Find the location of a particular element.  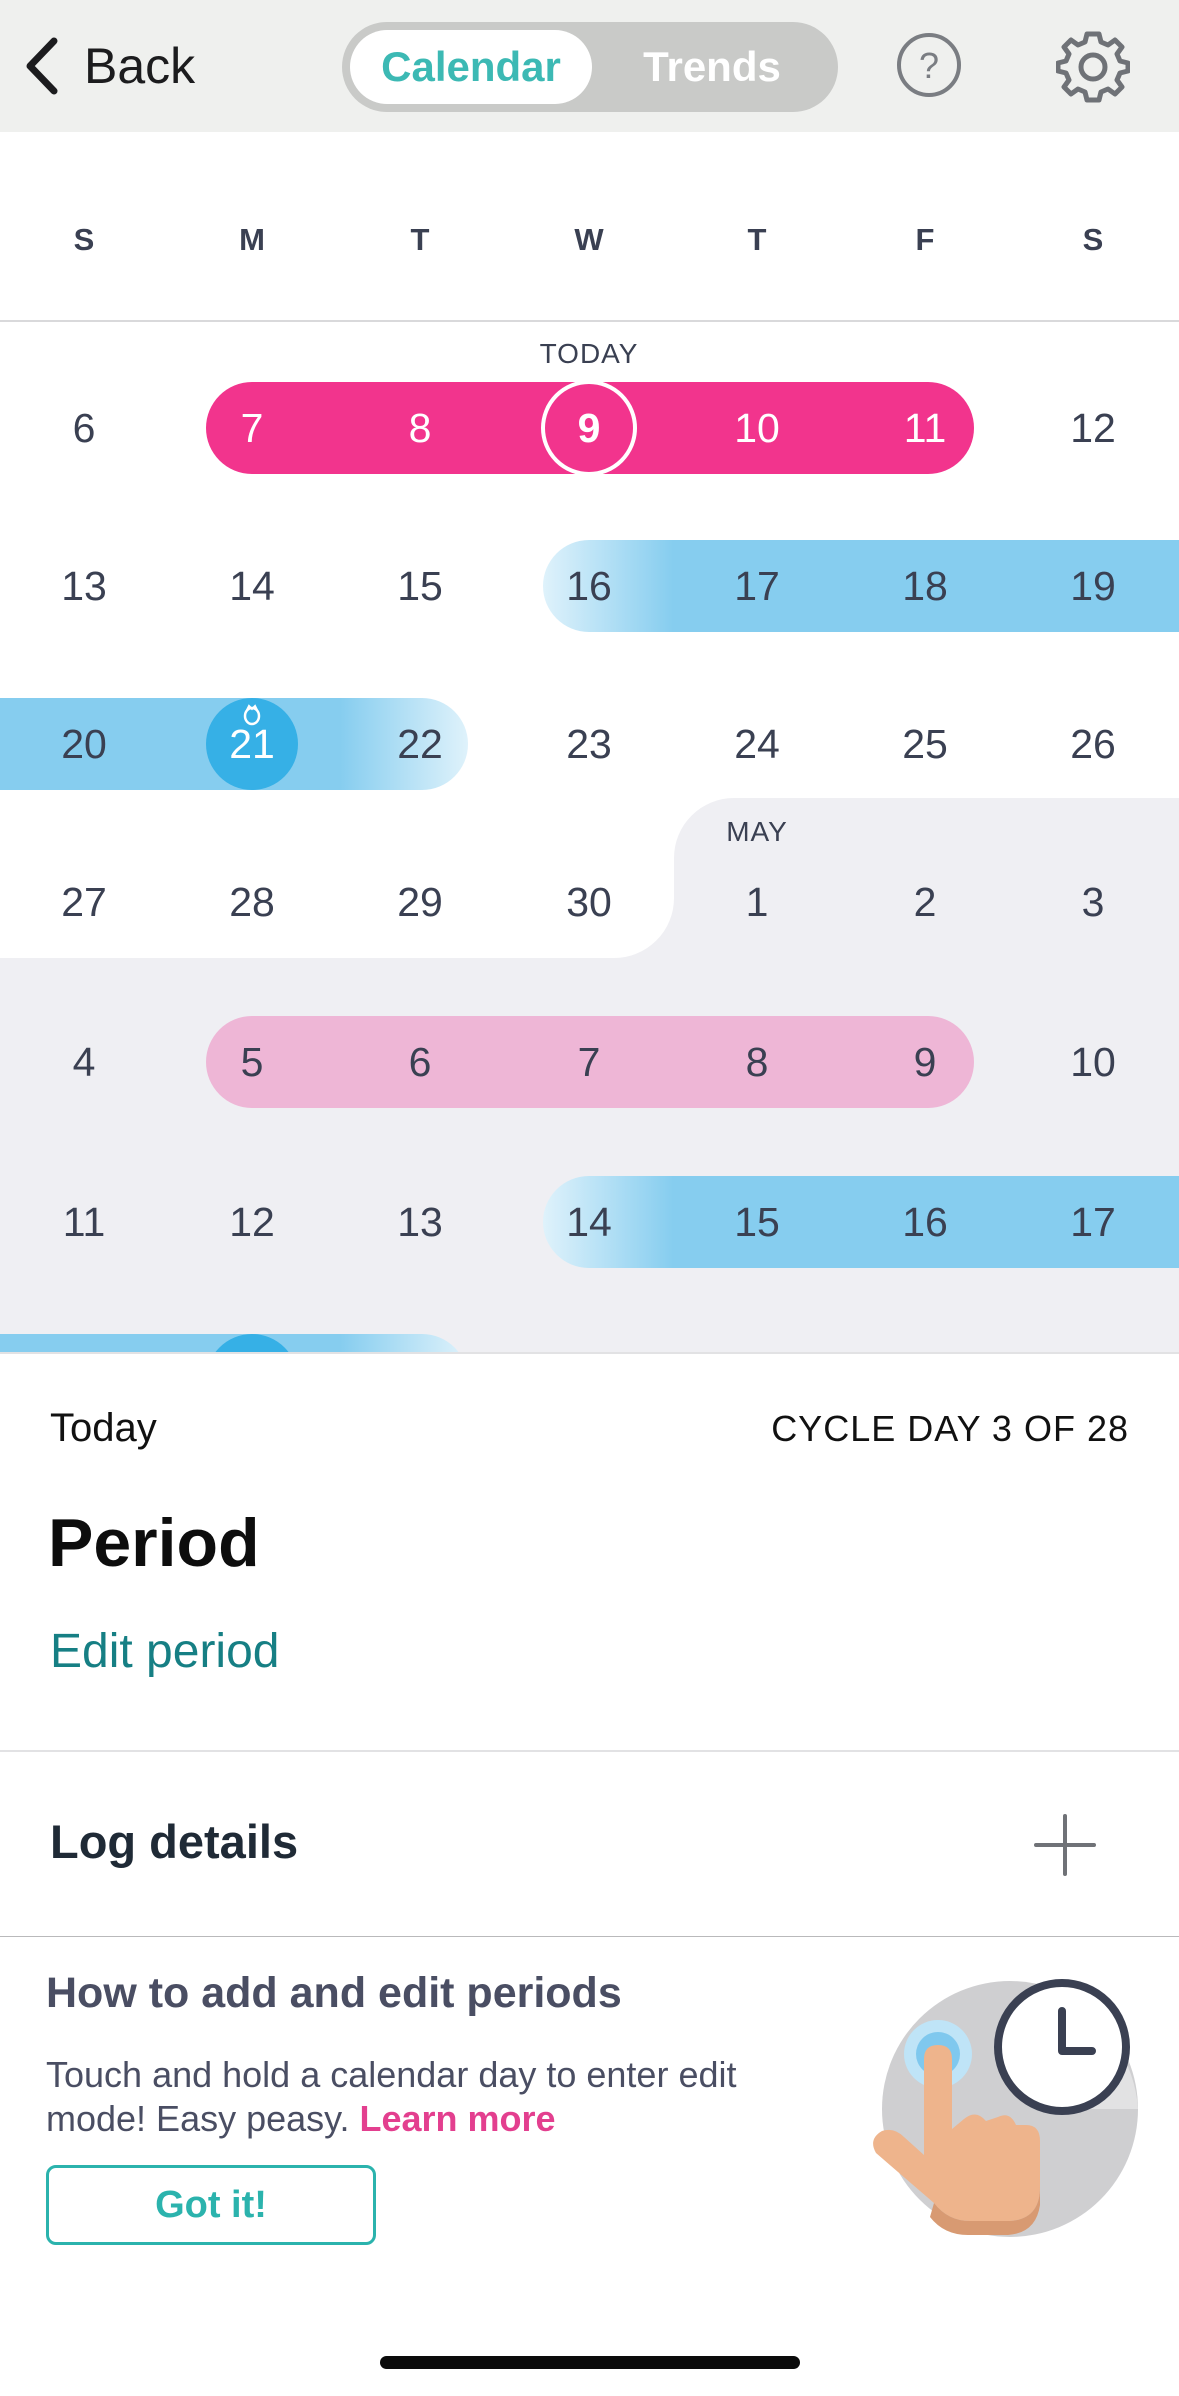

tip-title: How to add and edit periods is located at coordinates (334, 1993).